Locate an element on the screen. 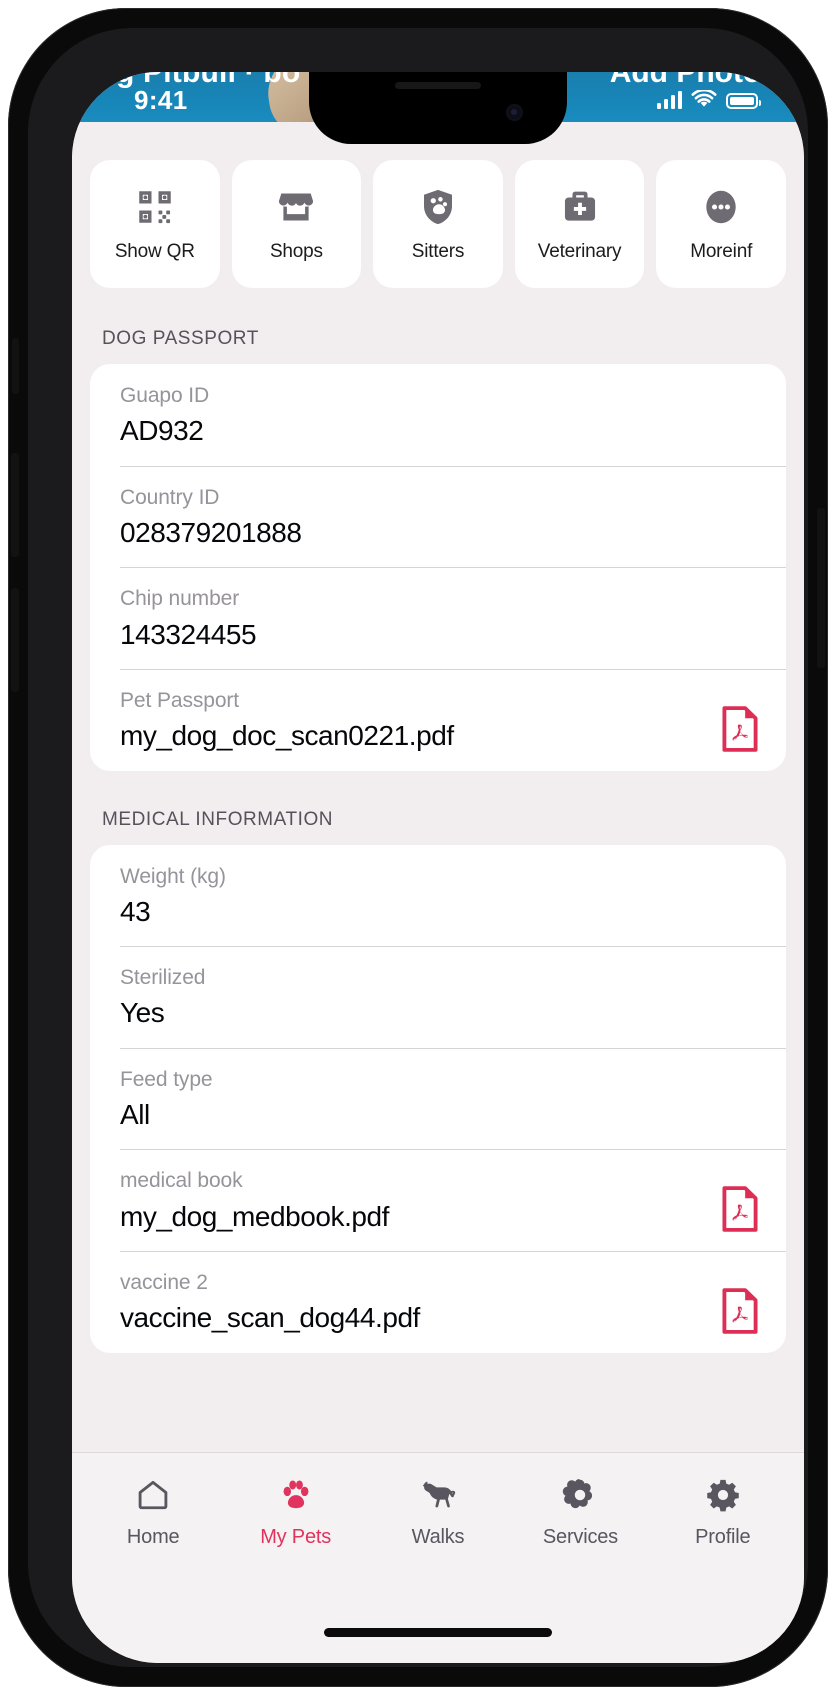 This screenshot has height=1695, width=836. front-camera is located at coordinates (514, 112).